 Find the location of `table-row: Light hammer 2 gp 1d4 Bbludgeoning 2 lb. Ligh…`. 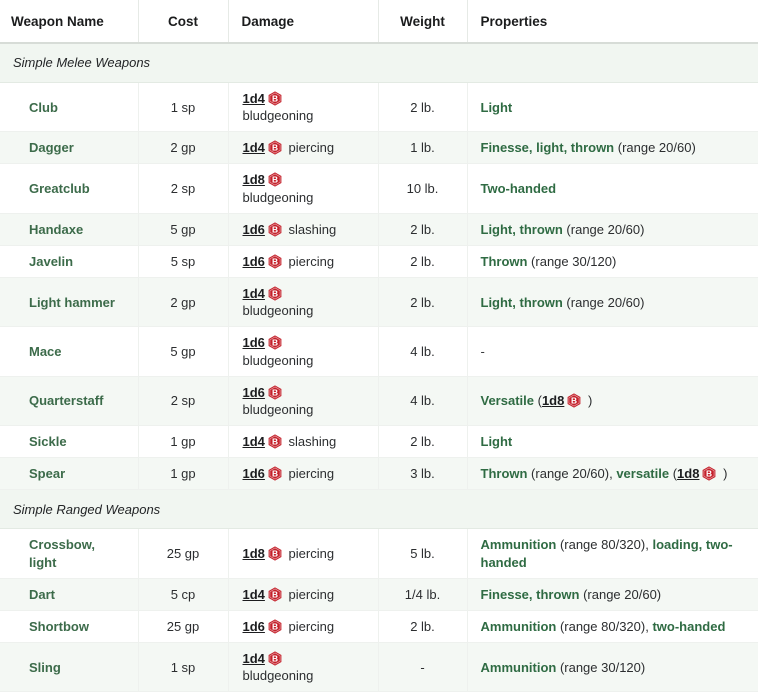

table-row: Light hammer 2 gp 1d4 Bbludgeoning 2 lb. Ligh… is located at coordinates (379, 302).